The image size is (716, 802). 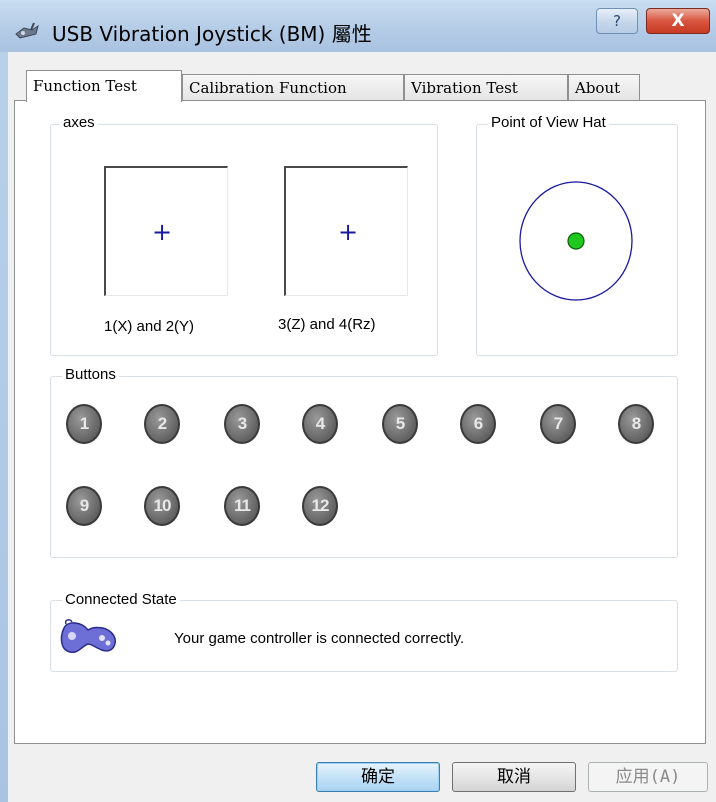 What do you see at coordinates (84, 506) in the screenshot?
I see `joystick-button-9: 9` at bounding box center [84, 506].